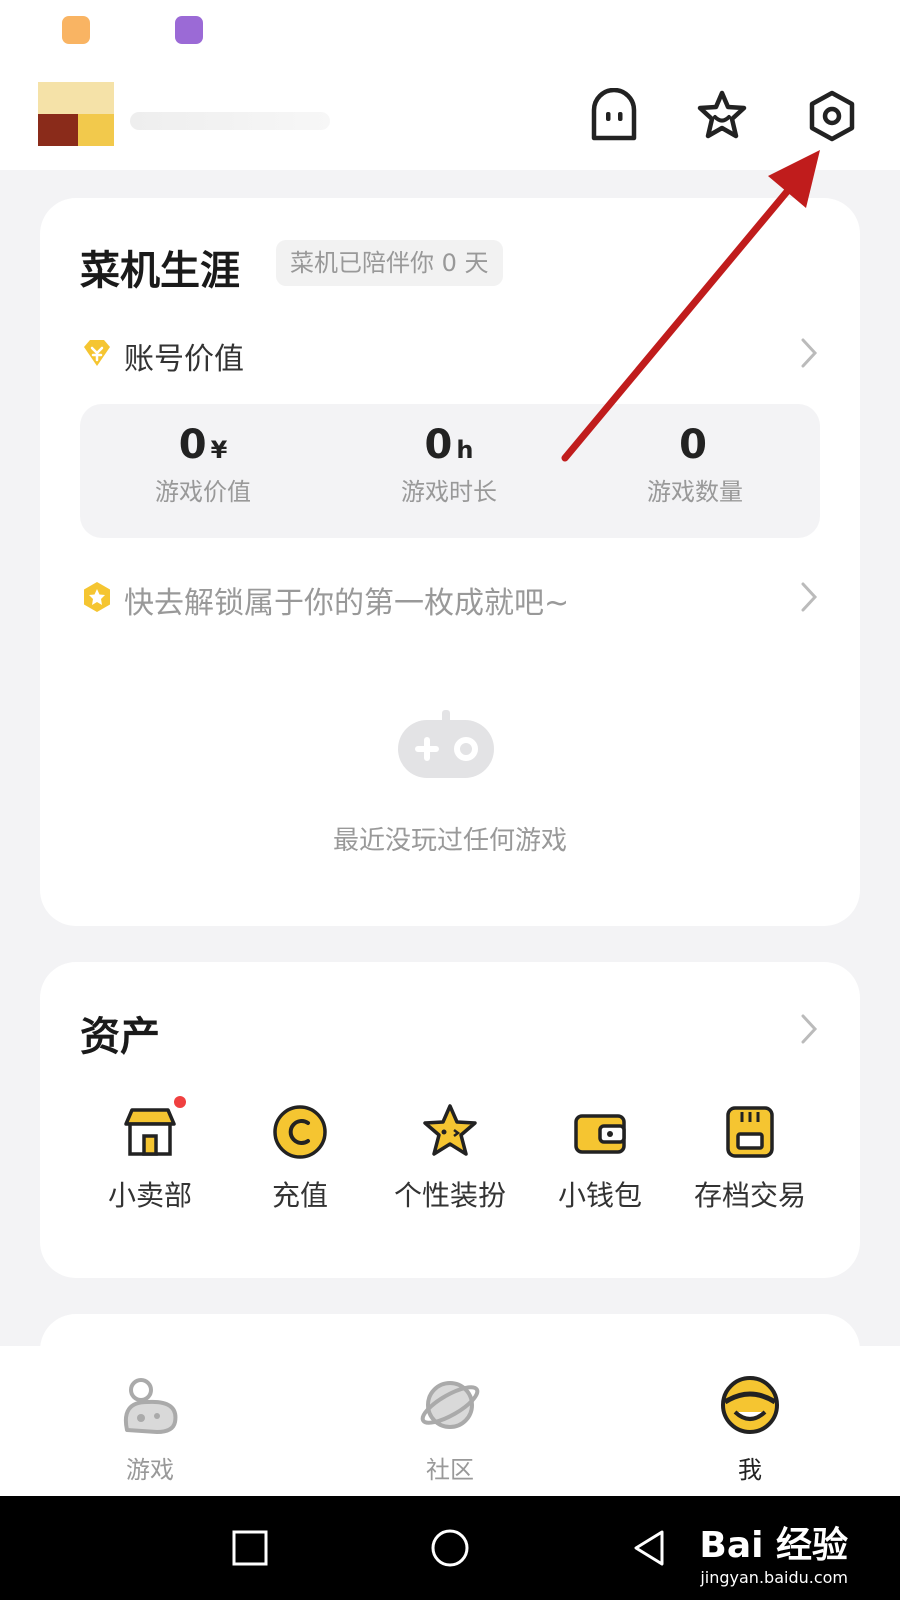  Describe the element at coordinates (300, 1132) in the screenshot. I see `coin-icon` at that location.